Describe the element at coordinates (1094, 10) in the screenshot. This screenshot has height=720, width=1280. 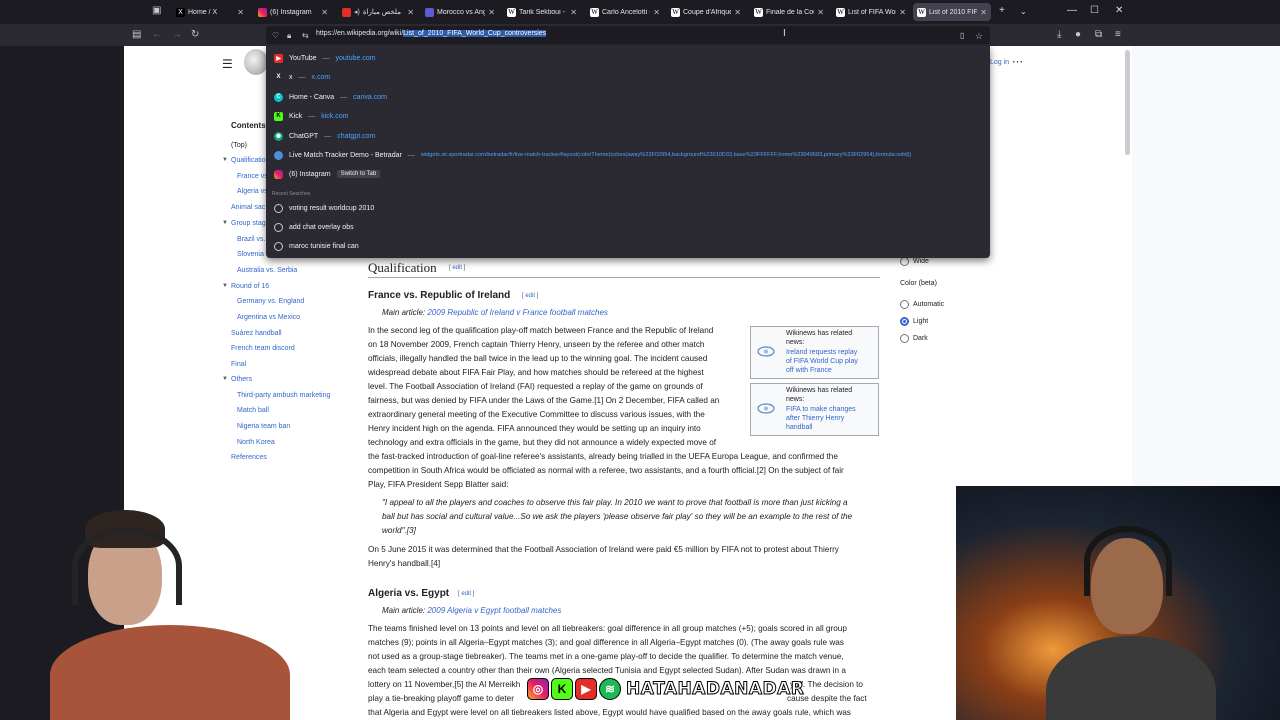
I see `maximize-icon: ☐` at that location.